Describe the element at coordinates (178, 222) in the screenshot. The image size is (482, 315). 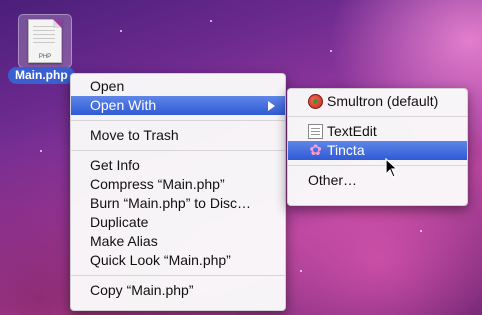
I see `menu-item-duplicate: Duplicate` at that location.